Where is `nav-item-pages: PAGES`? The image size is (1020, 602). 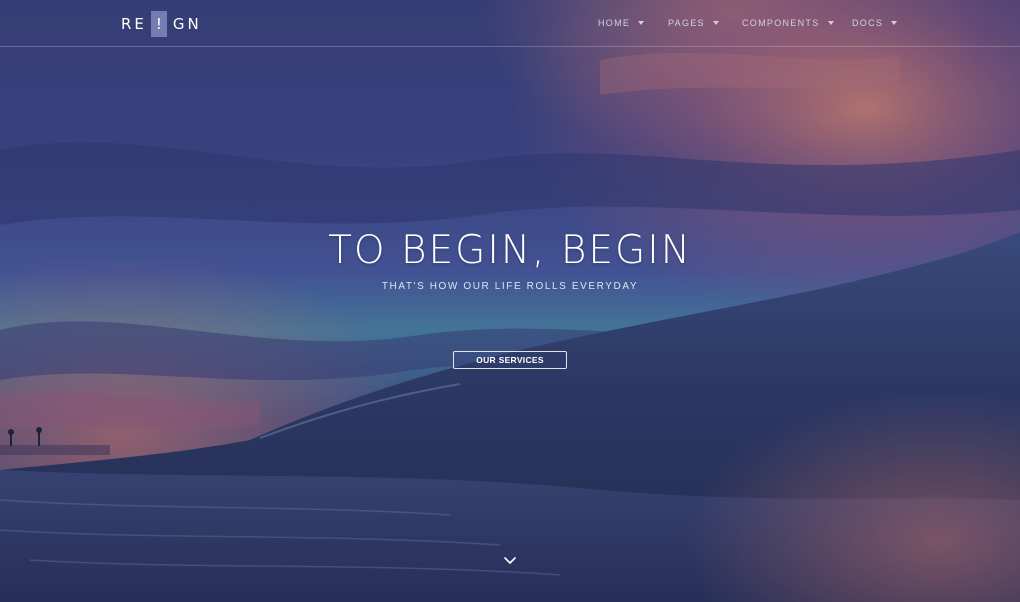
nav-item-pages: PAGES is located at coordinates (693, 23).